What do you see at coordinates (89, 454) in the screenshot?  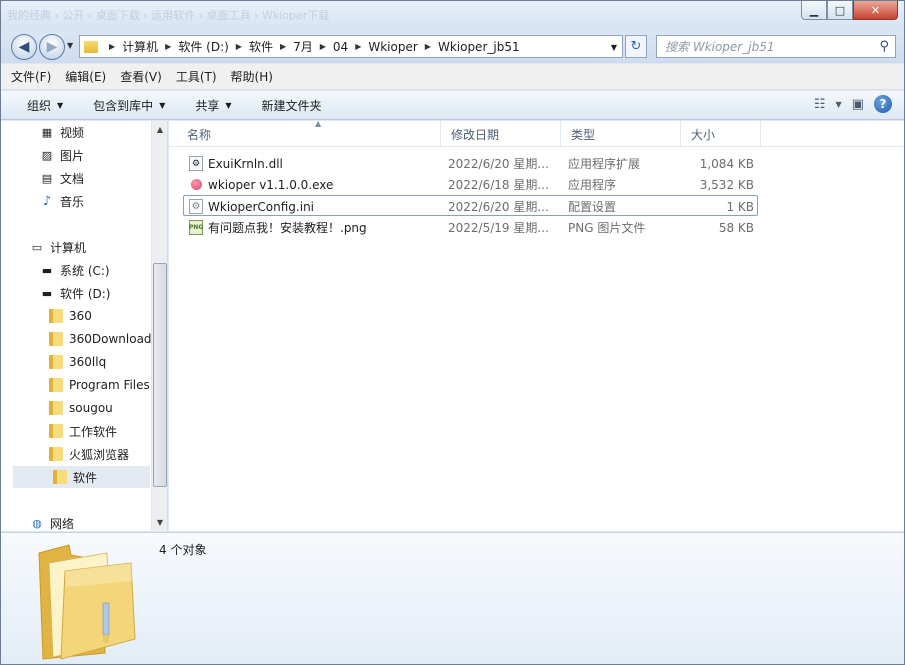 I see `nav-item-firefox: 火狐浏览器` at bounding box center [89, 454].